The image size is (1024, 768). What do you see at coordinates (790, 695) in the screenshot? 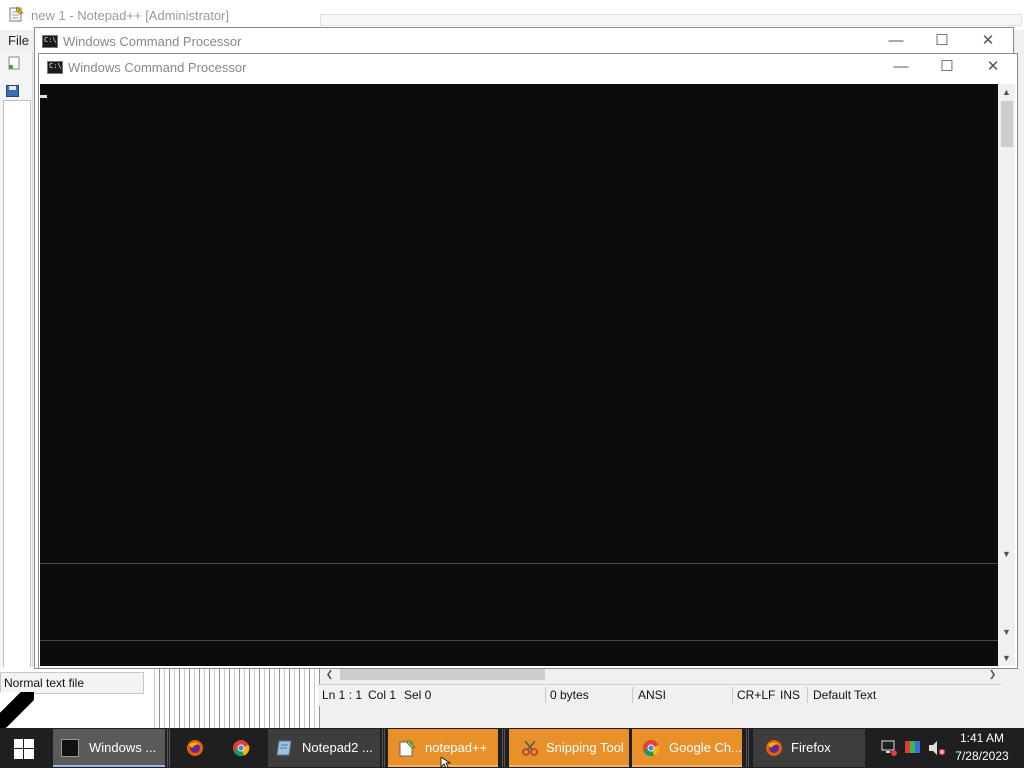
I see `status-insert-mode: INS` at bounding box center [790, 695].